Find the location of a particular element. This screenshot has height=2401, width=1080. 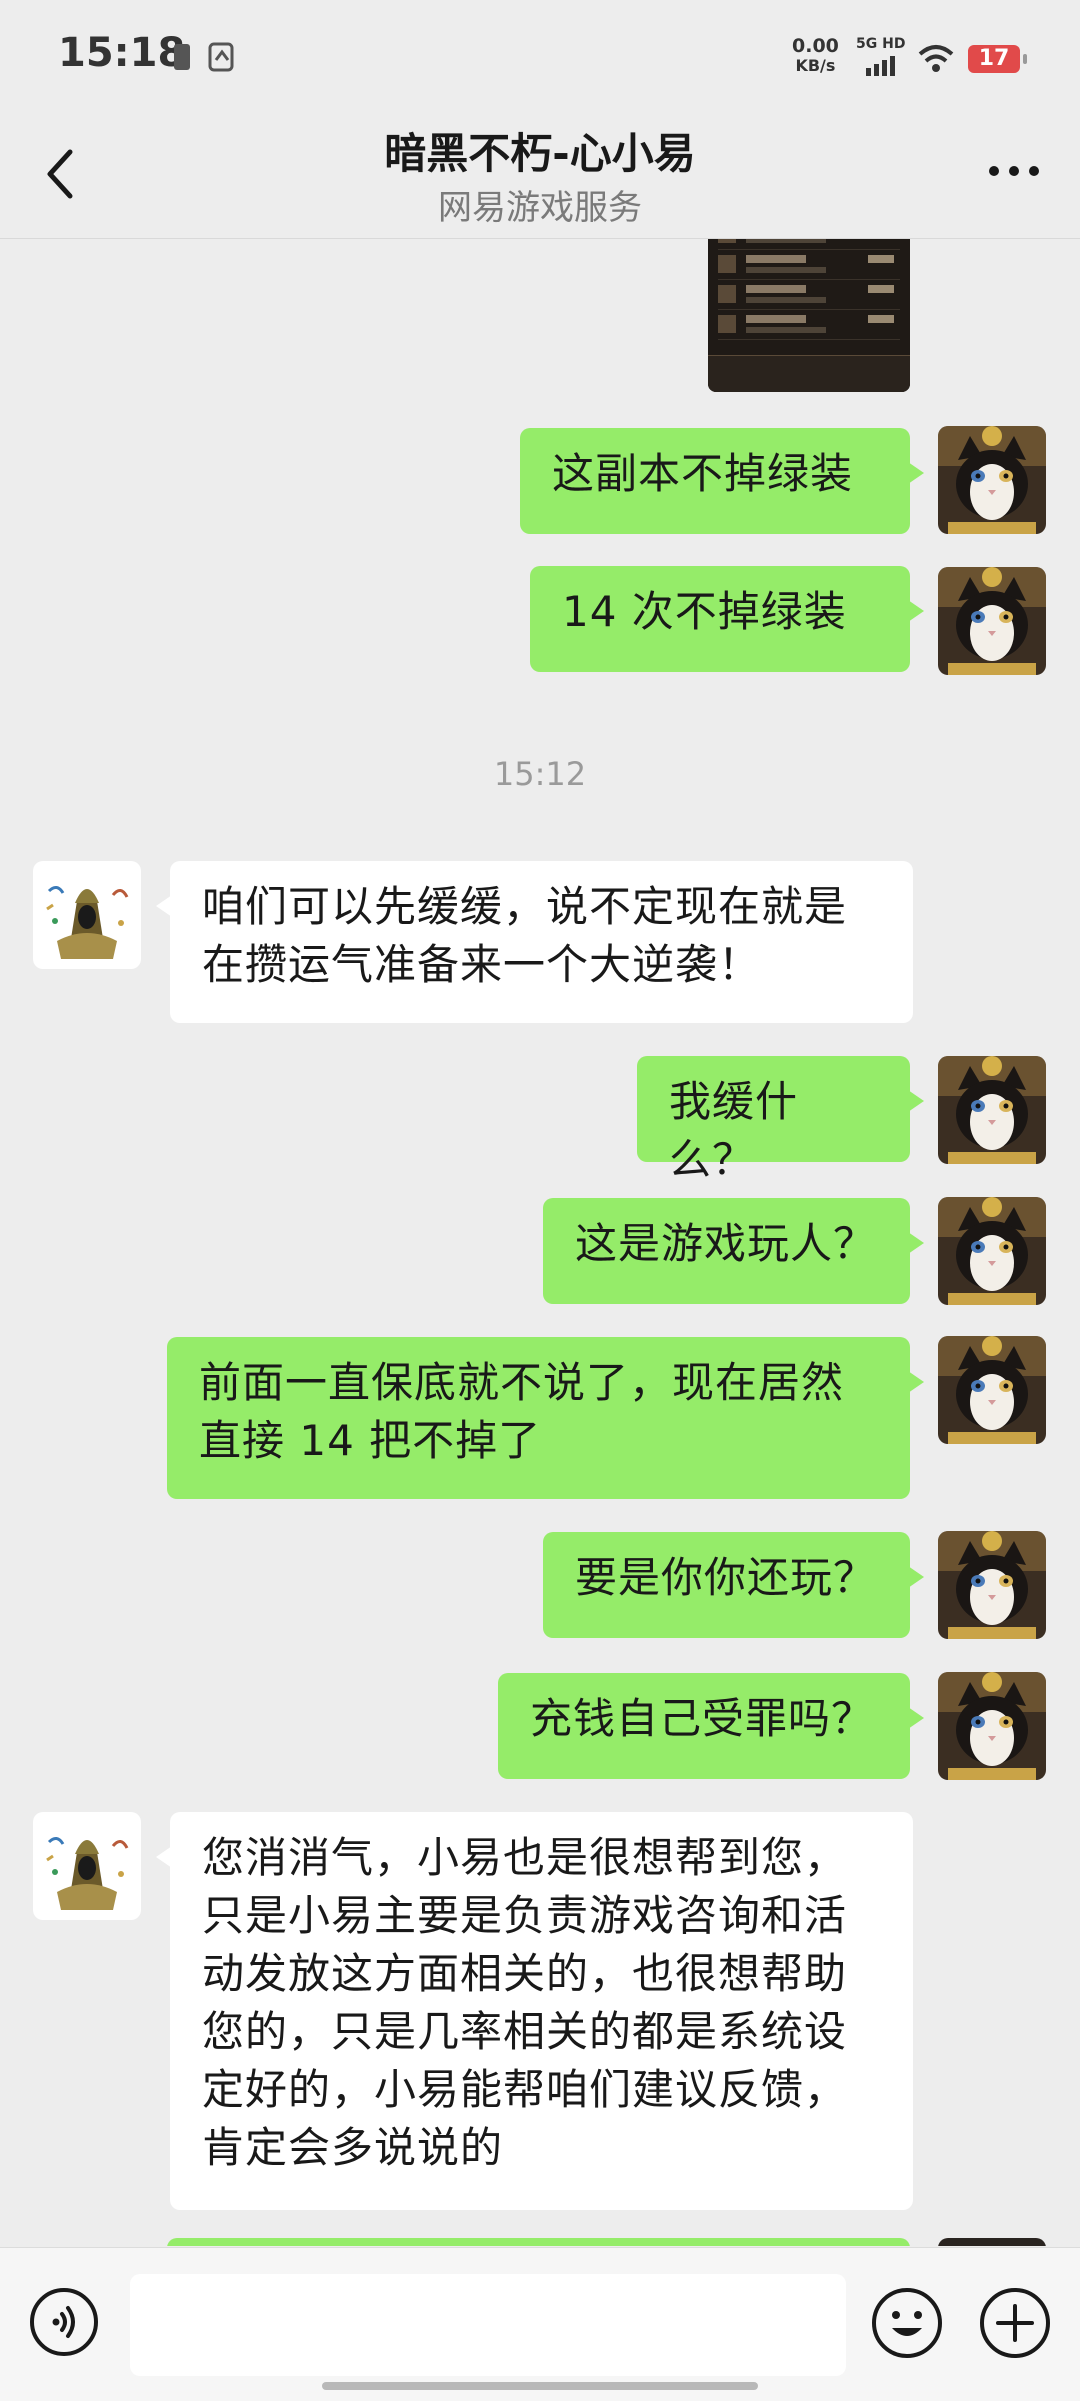

more-options-button is located at coordinates (1014, 171).